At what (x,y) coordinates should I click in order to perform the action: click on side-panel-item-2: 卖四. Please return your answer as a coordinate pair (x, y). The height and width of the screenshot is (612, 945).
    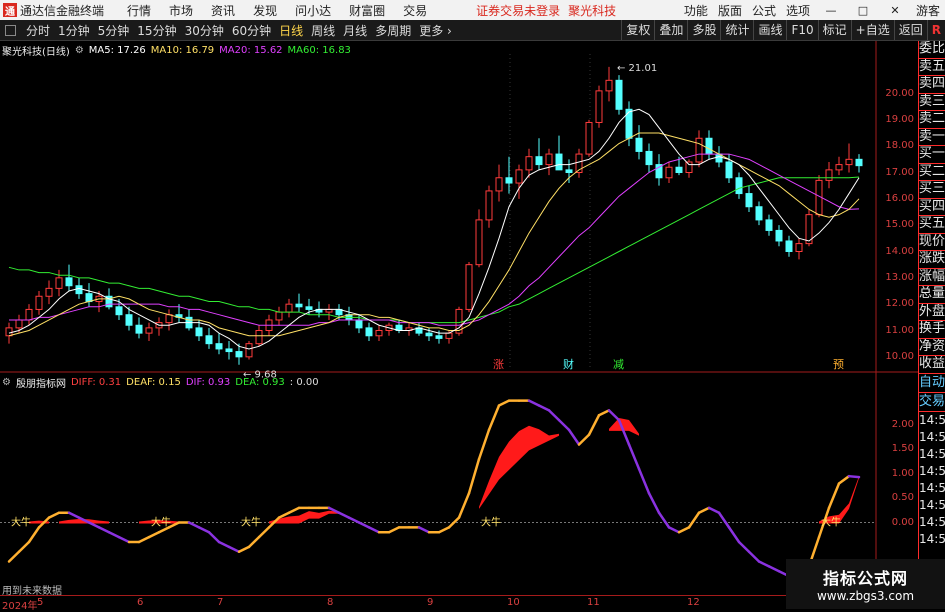
    Looking at the image, I should click on (932, 85).